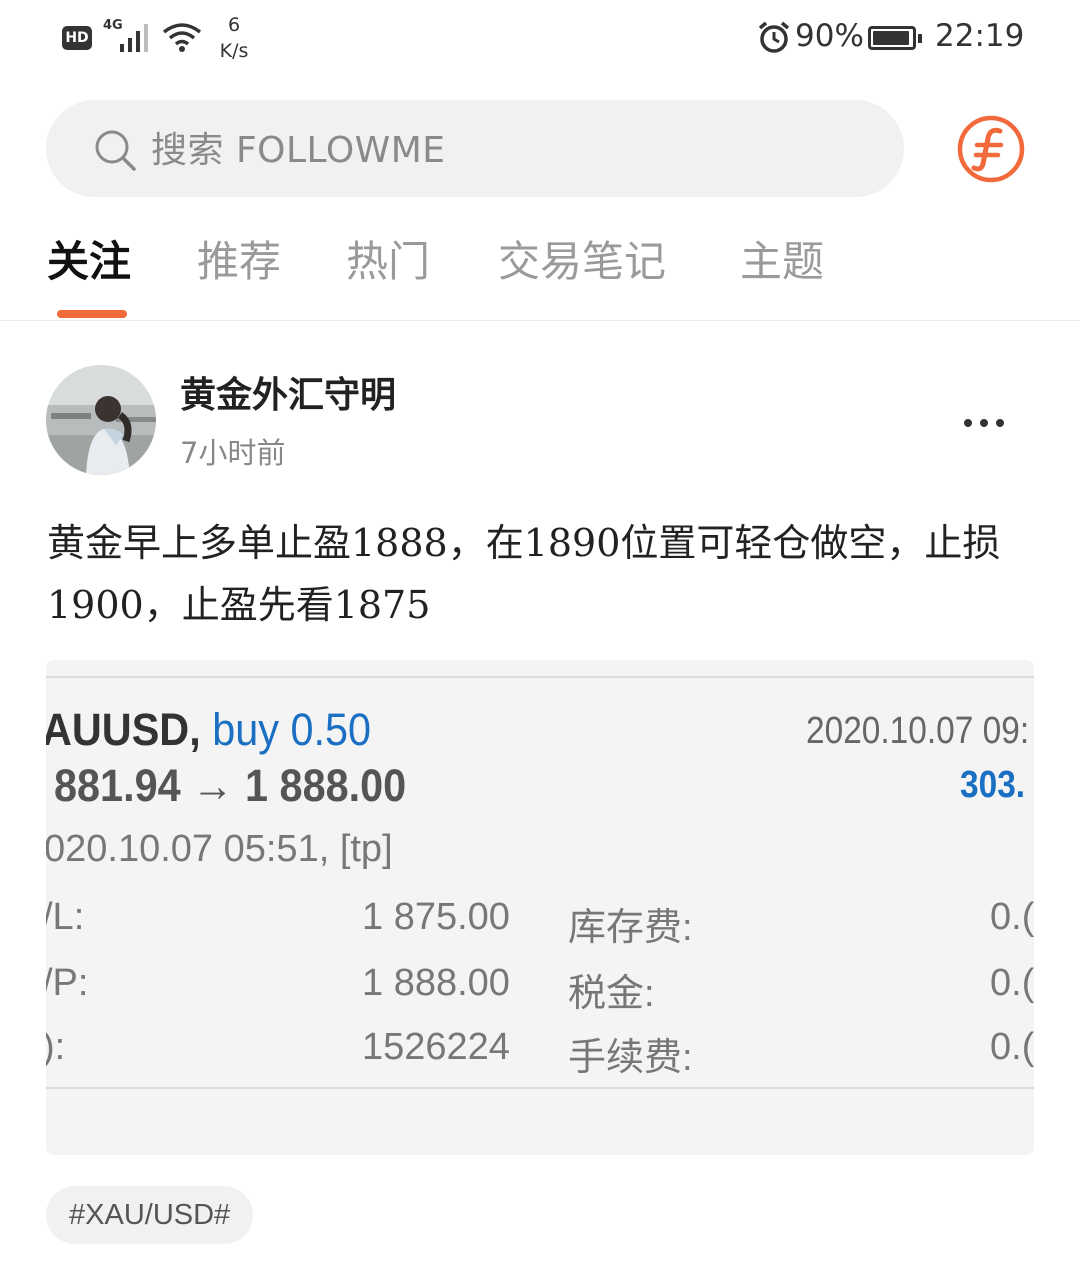 Image resolution: width=1080 pixels, height=1269 pixels. I want to click on trade-row-label: ):, so click(56, 1047).